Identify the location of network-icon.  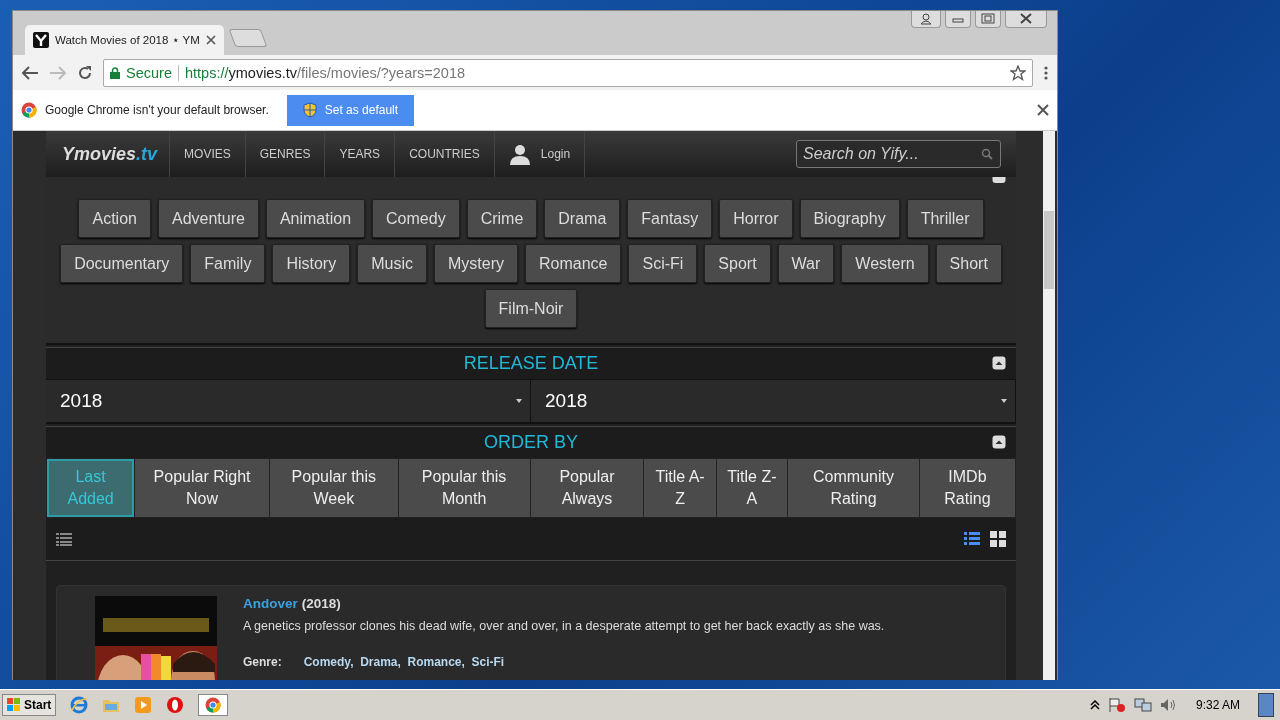
(1142, 705).